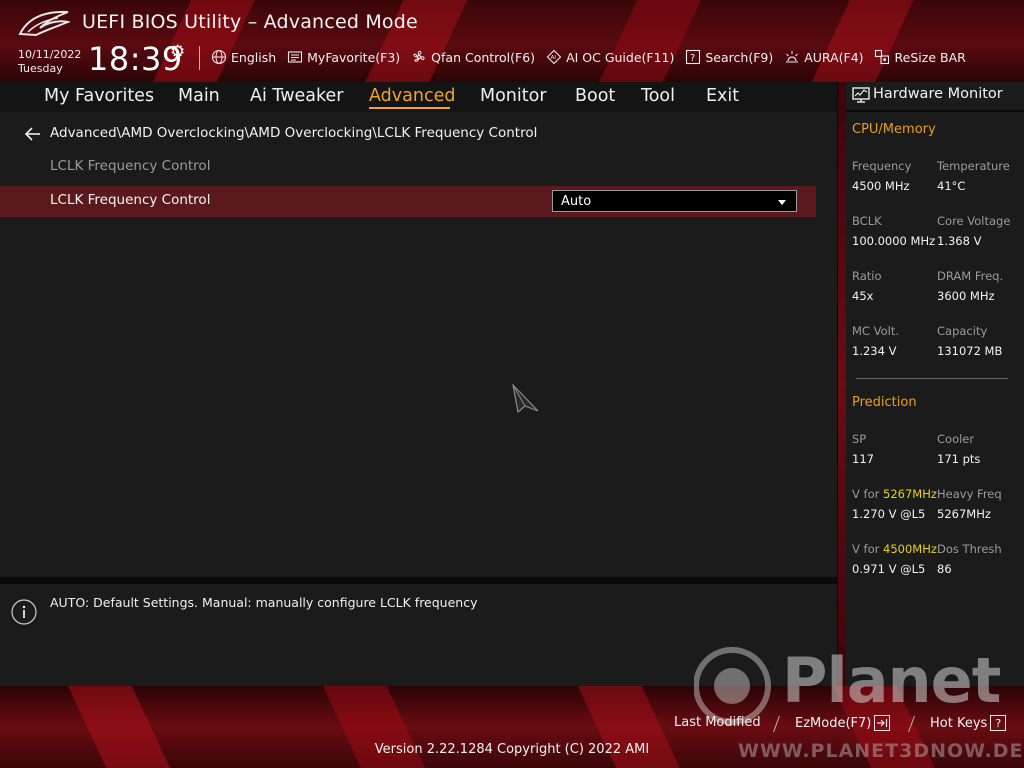 This screenshot has height=768, width=1024. Describe the element at coordinates (863, 459) in the screenshot. I see `hw-value-sp: 117` at that location.